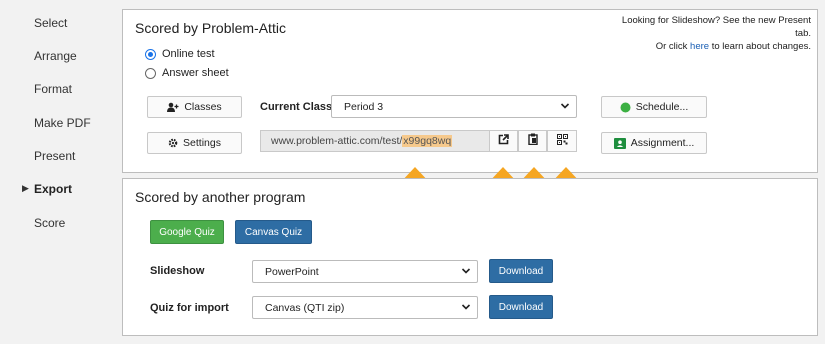  What do you see at coordinates (760, 46) in the screenshot?
I see `notice-post: to learn about changes.` at bounding box center [760, 46].